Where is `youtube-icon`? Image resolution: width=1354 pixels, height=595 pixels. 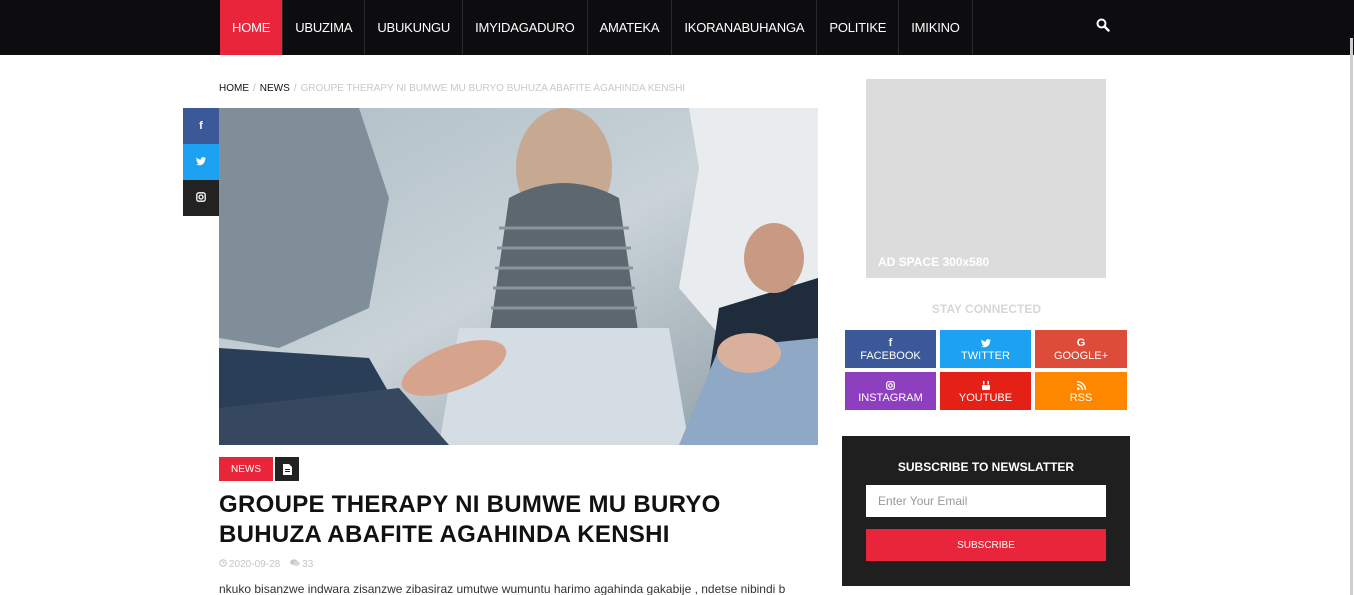
youtube-icon is located at coordinates (986, 385).